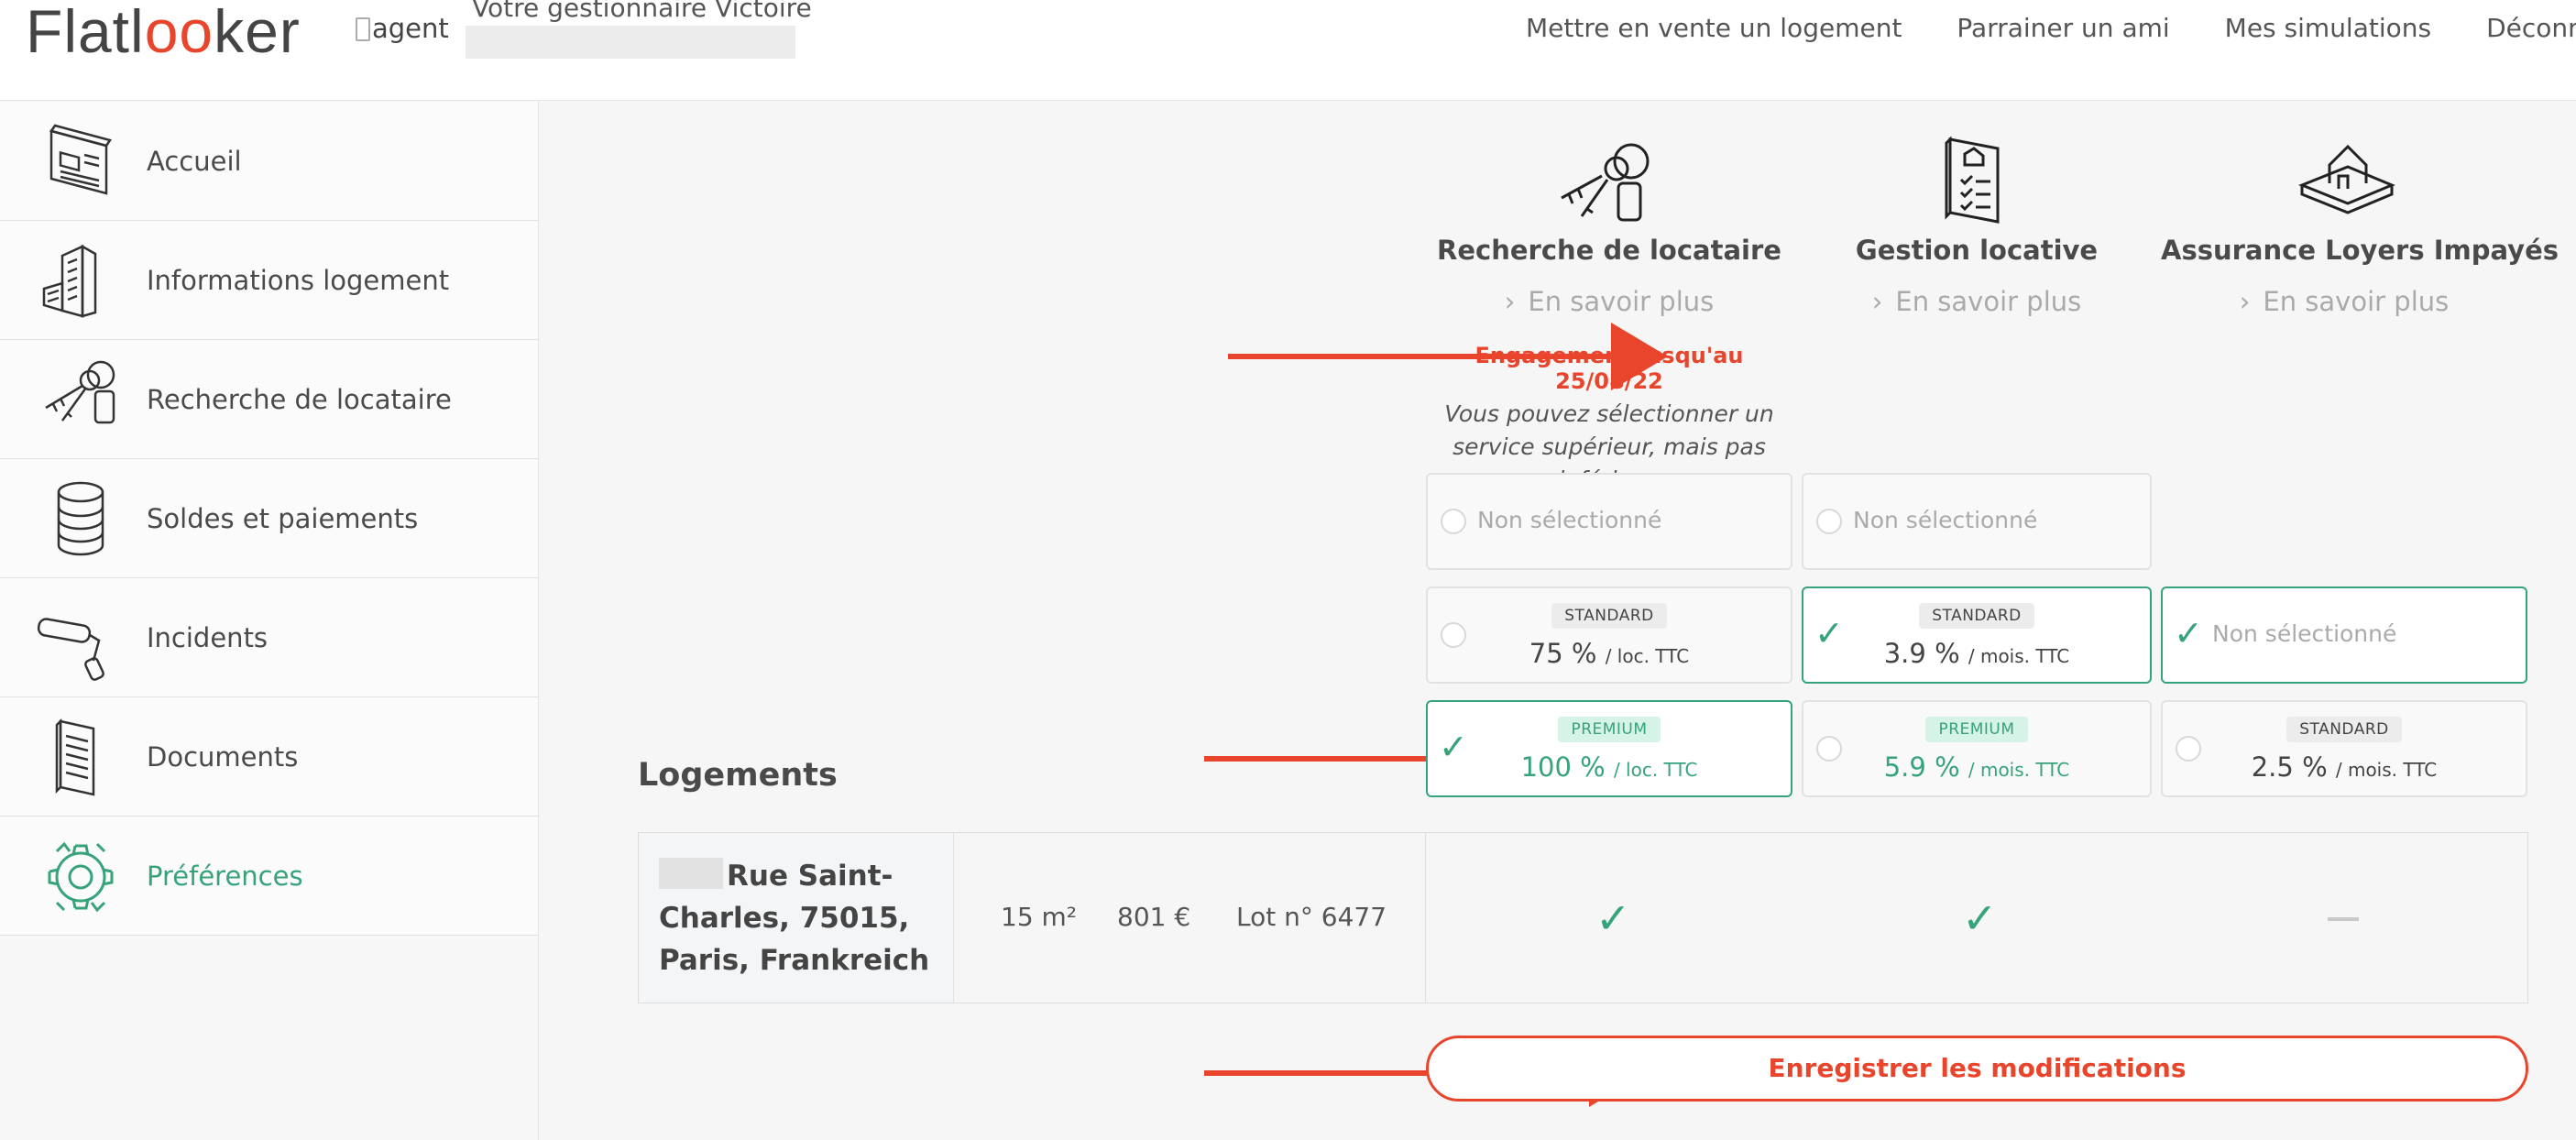  Describe the element at coordinates (1609, 748) in the screenshot. I see `option-tenant-search-premium: ✓ PREMIUM 100 % / loc. TTC` at that location.